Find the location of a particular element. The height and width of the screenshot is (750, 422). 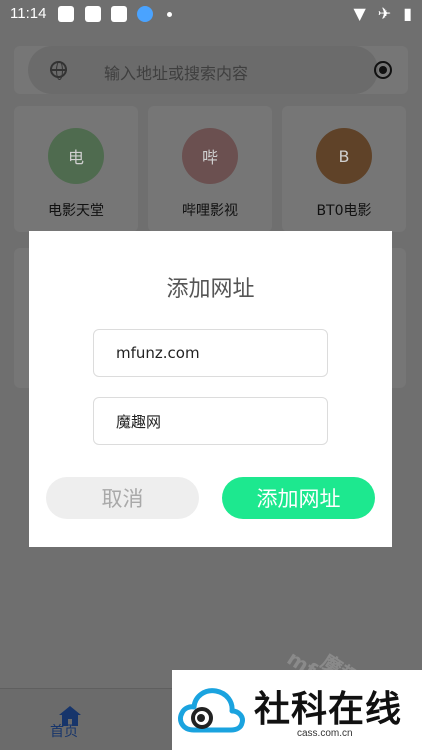

nav-home-label: 首页 is located at coordinates (64, 731).